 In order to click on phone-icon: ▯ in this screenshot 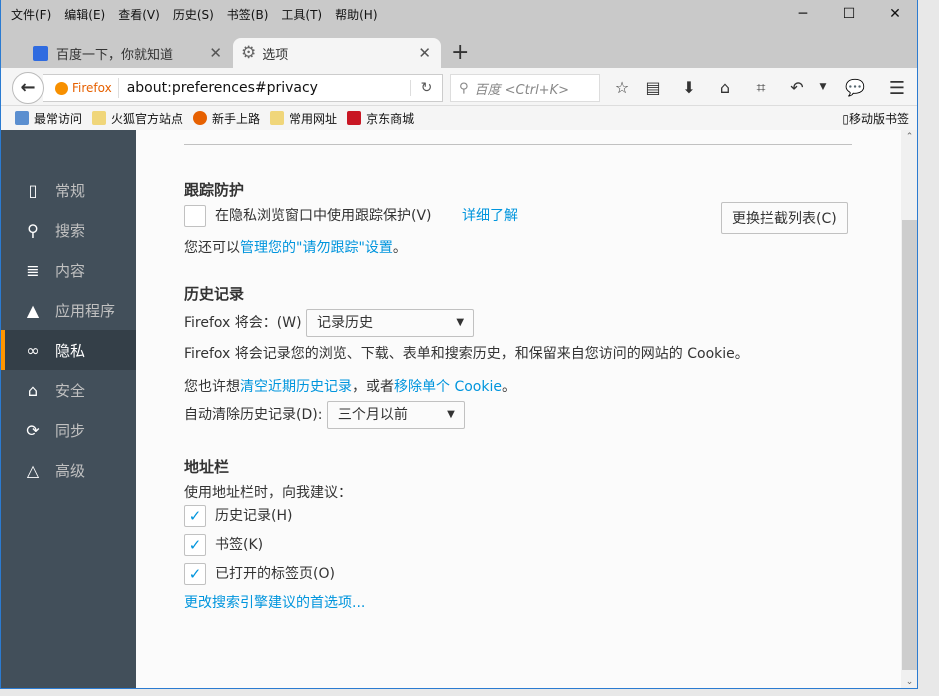, I will do `click(845, 119)`.